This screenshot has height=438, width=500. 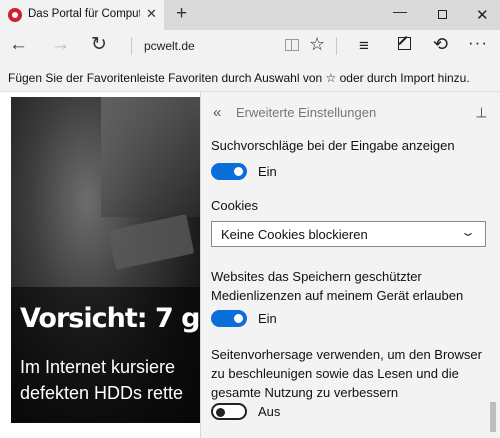 I want to click on hero-image-device, so click(x=151, y=242).